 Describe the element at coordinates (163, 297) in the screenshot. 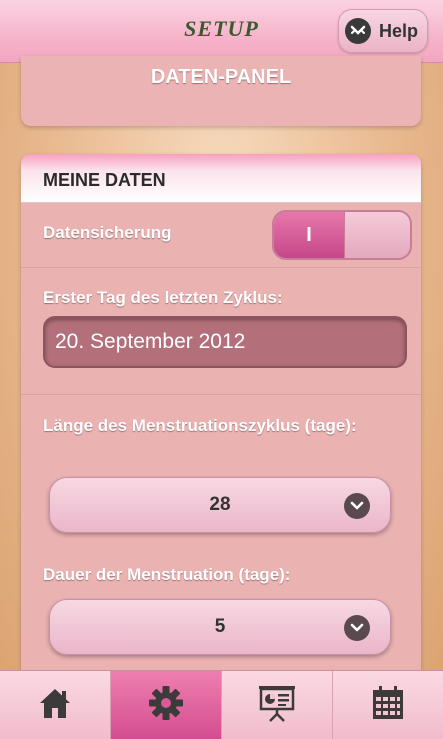

I see `cycle-start-label: Erster Tag des letzten Zyklus:` at that location.